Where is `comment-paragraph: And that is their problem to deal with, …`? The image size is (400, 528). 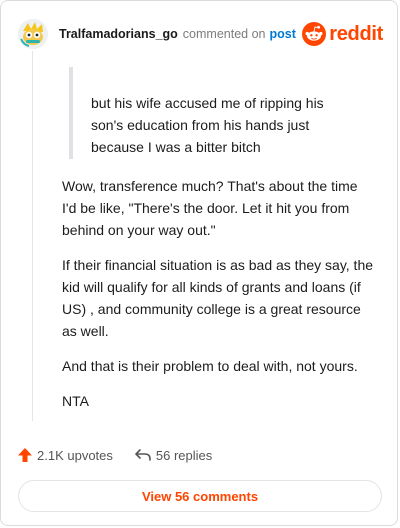
comment-paragraph: And that is their problem to deal with, … is located at coordinates (210, 366).